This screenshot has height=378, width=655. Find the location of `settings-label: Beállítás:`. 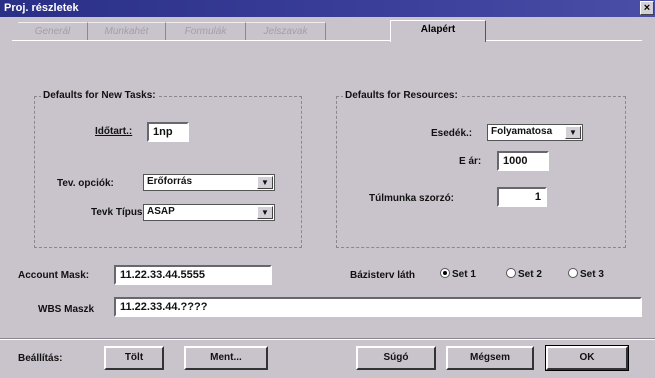

settings-label: Beállítás: is located at coordinates (40, 358).